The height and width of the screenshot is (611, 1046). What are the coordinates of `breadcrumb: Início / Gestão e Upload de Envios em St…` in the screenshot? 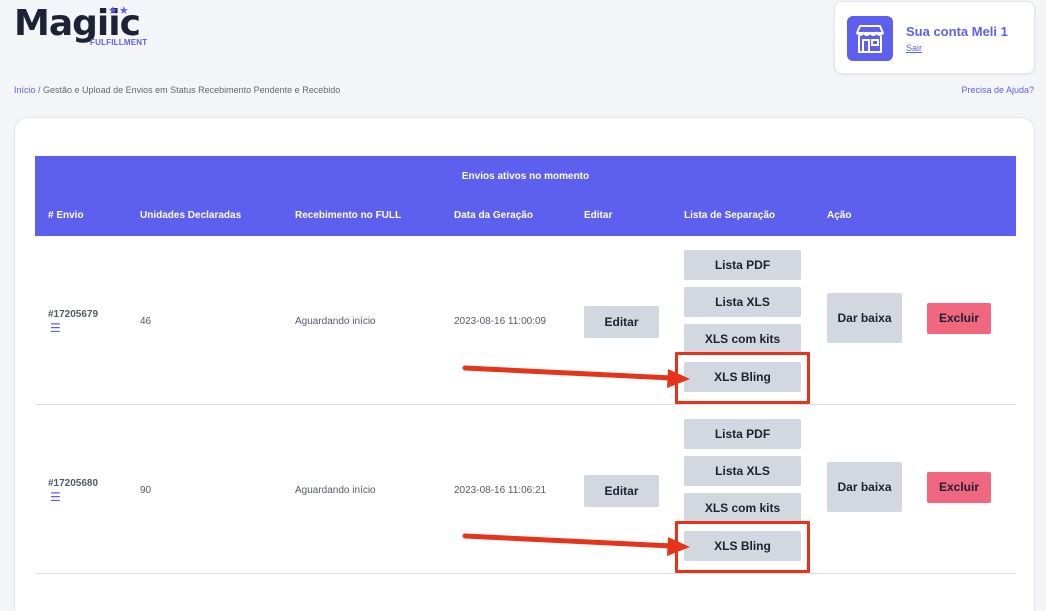 It's located at (177, 90).